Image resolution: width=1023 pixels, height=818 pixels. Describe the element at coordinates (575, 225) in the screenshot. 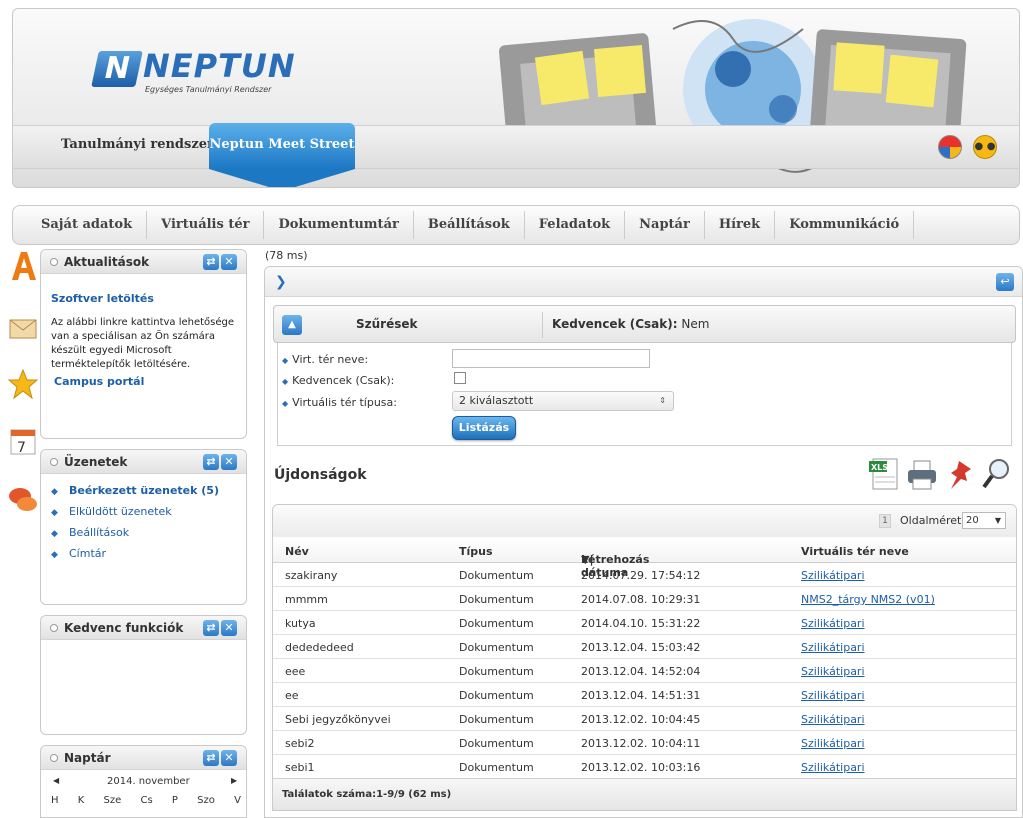

I see `menu-item-tasks: Feladatok` at that location.